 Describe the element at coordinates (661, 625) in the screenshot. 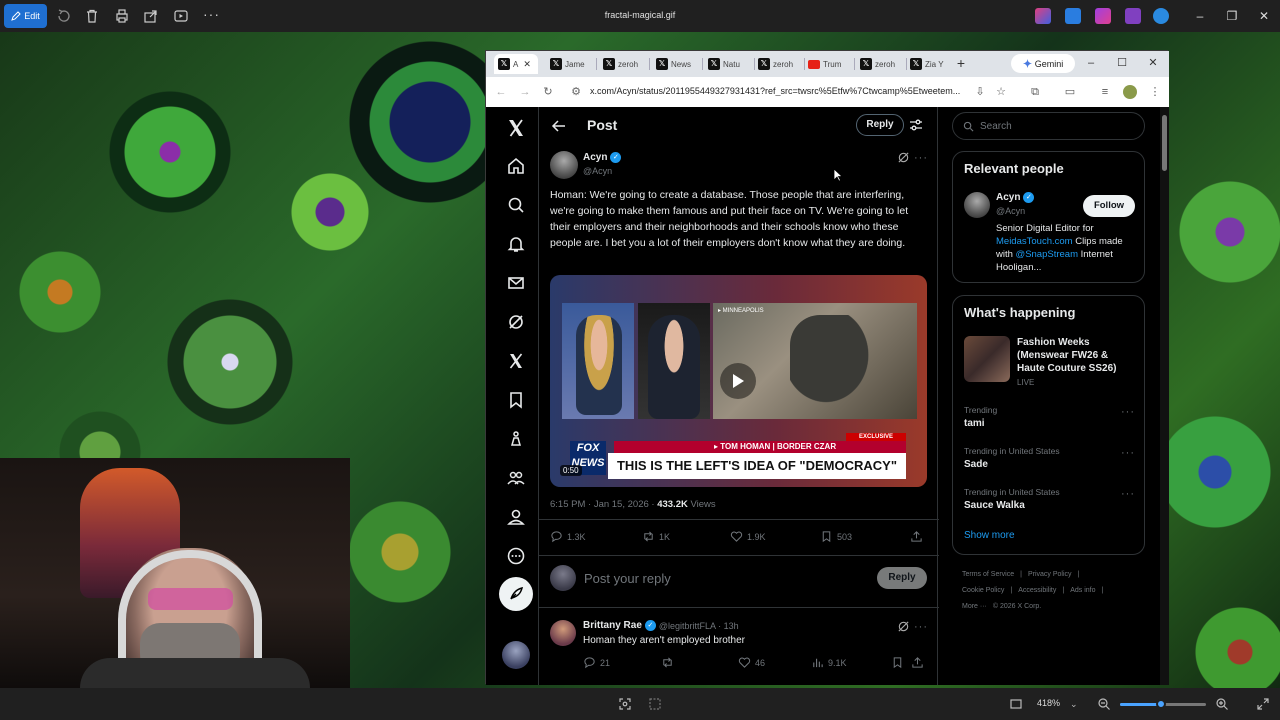

I see `comment-author: Brittany Rae ✓ @legitbrittFLA · 13h` at that location.